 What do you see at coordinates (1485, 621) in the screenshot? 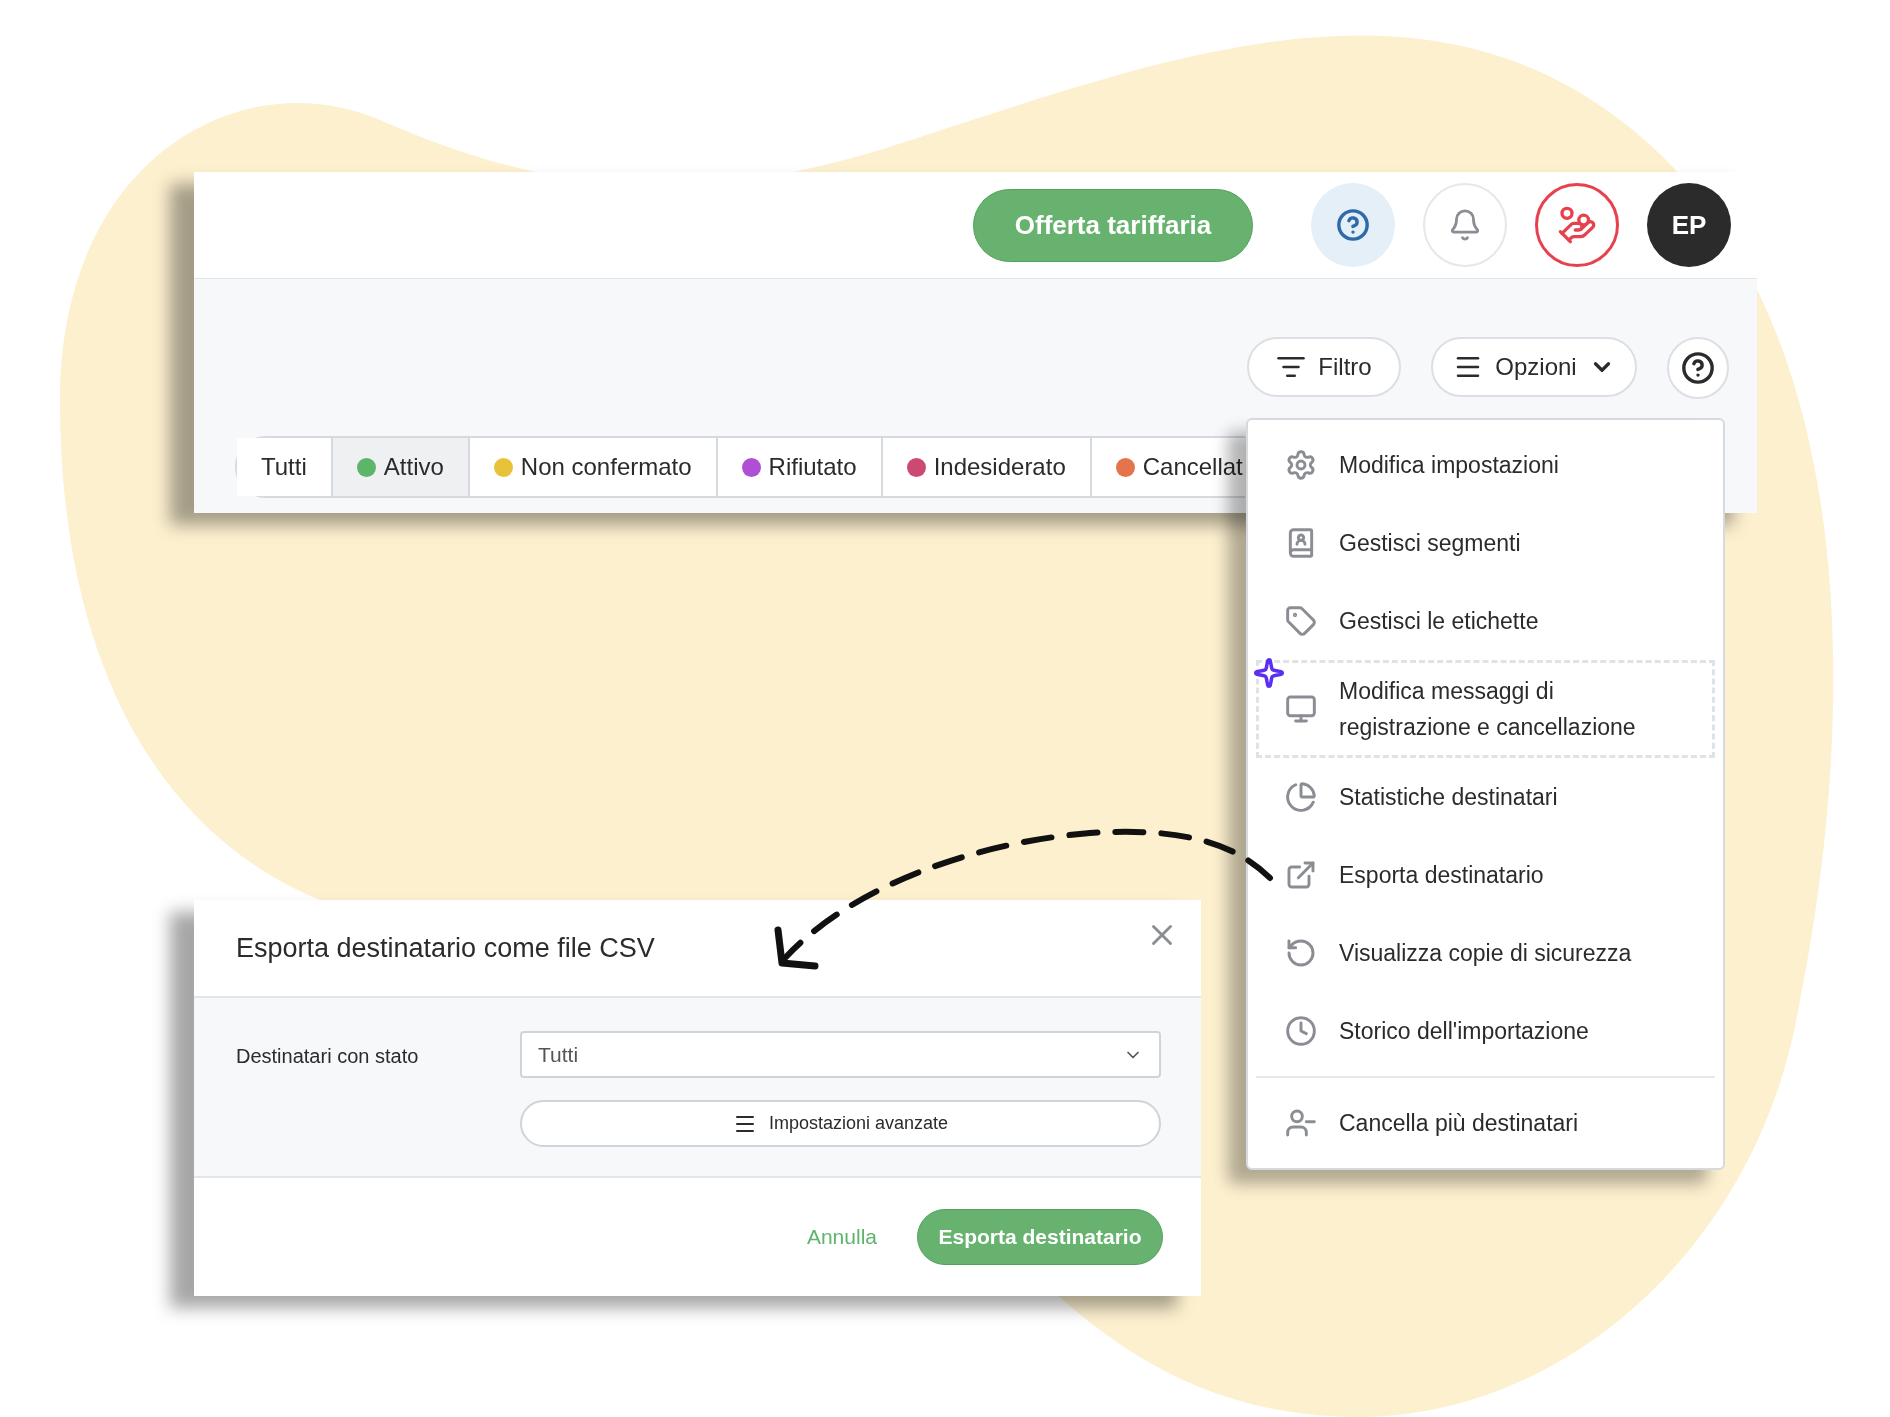
I see `menu-item: Gestisci le etichette` at bounding box center [1485, 621].